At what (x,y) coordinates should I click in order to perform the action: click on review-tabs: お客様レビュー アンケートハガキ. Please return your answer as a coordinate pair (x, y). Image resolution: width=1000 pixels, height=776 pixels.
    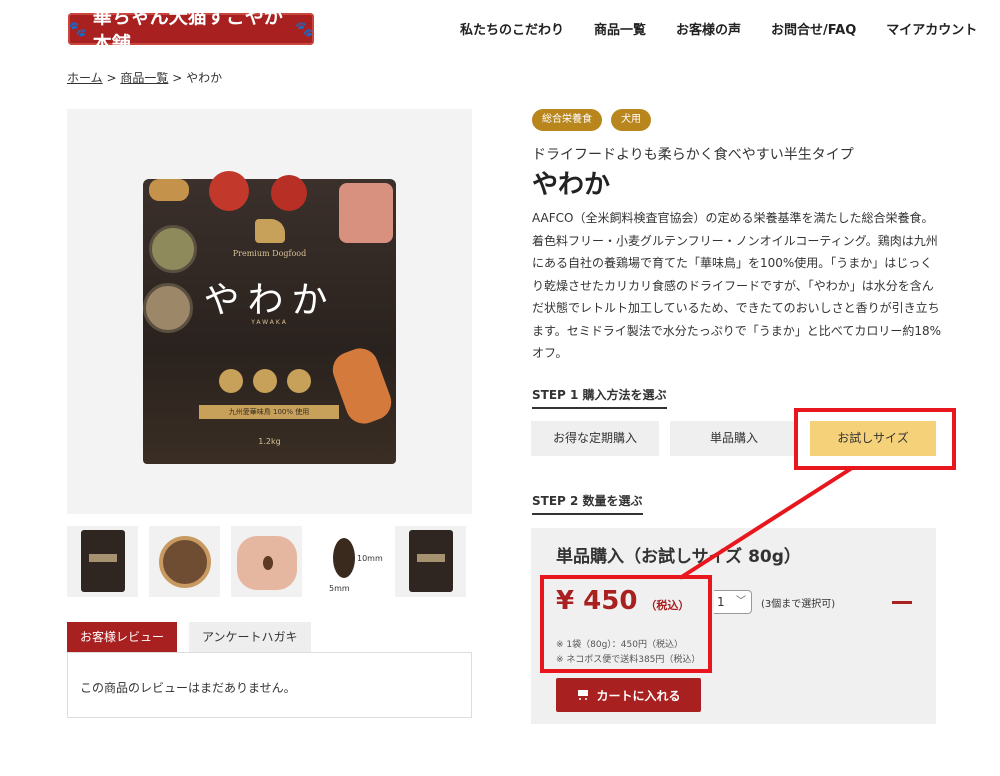
    Looking at the image, I should click on (189, 637).